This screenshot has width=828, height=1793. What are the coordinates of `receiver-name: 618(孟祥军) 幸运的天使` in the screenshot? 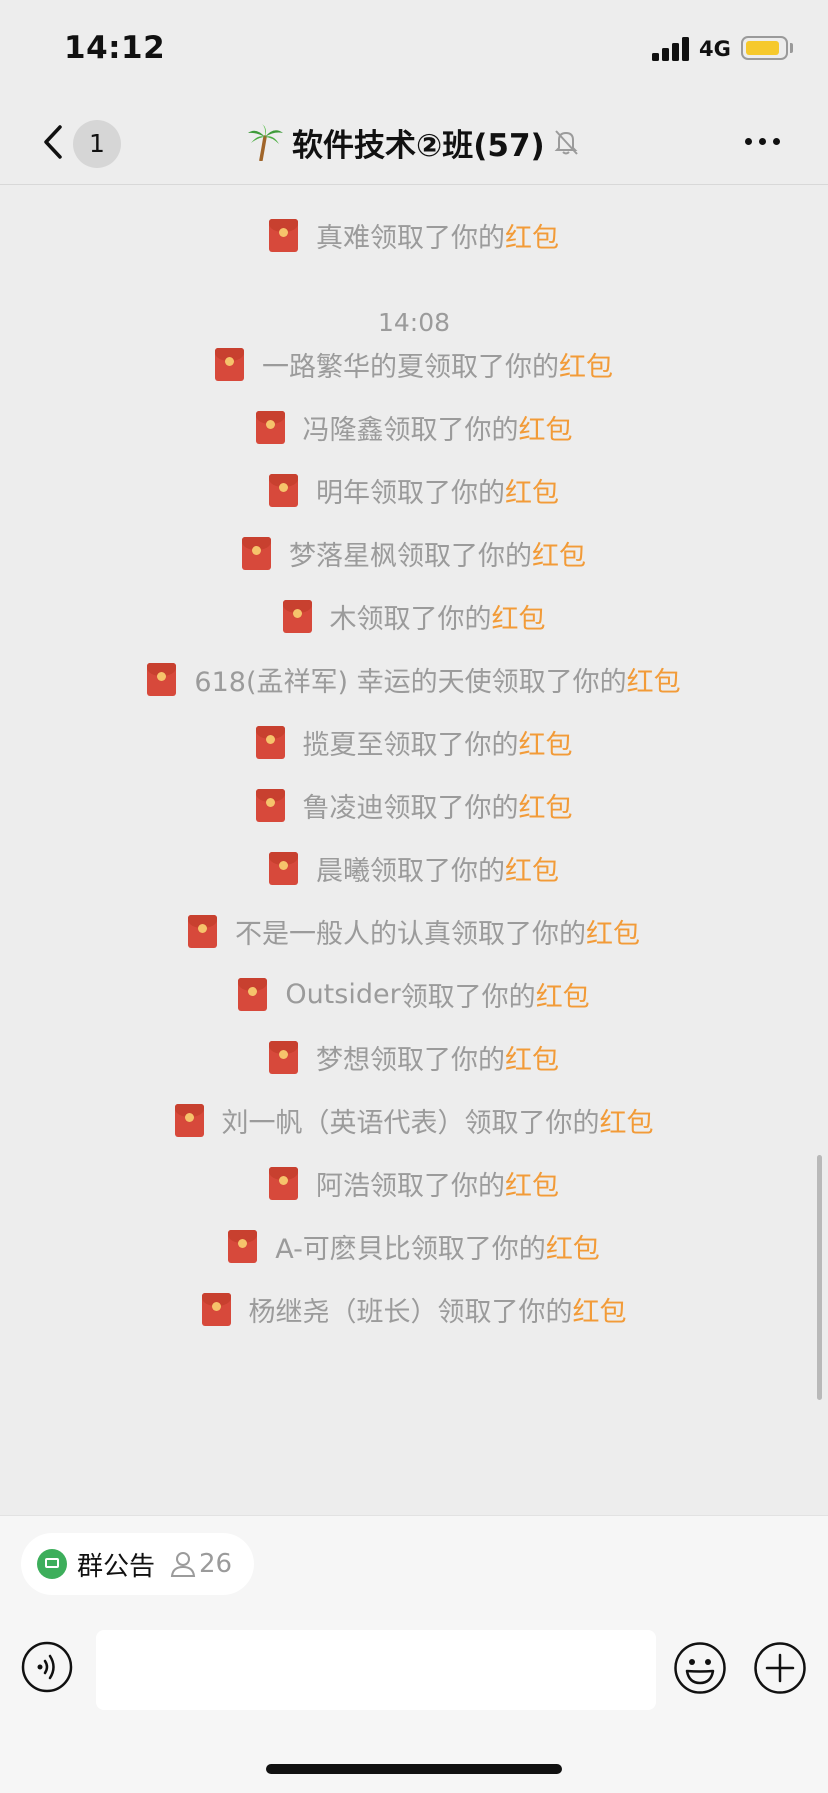 It's located at (343, 682).